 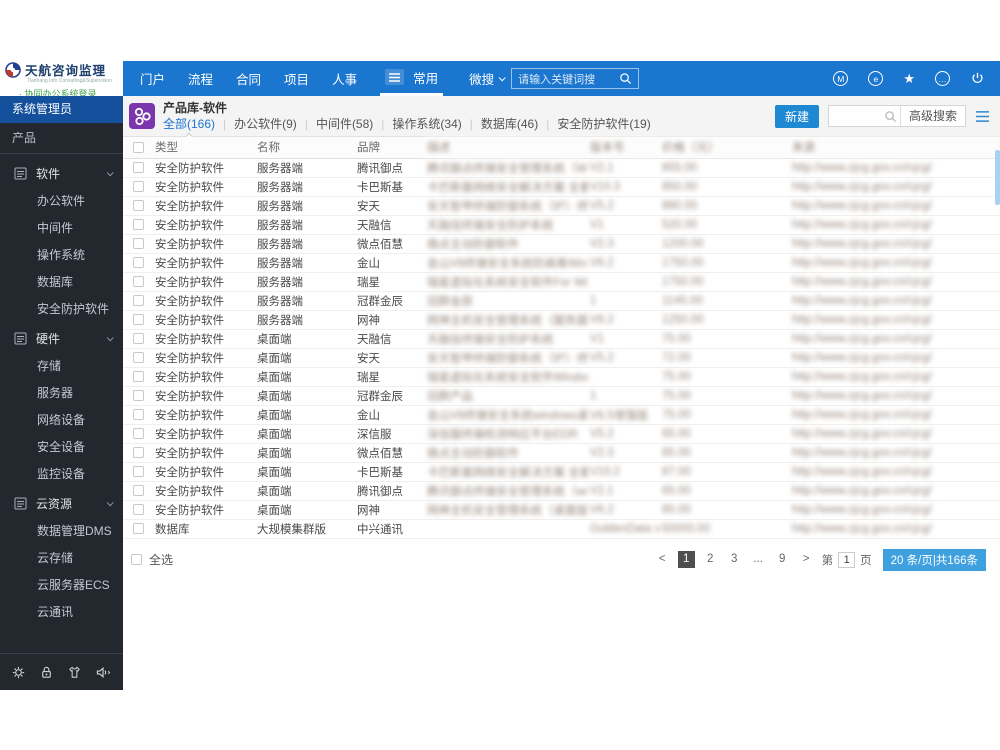 What do you see at coordinates (61, 366) in the screenshot?
I see `sidebar-item: 存储` at bounding box center [61, 366].